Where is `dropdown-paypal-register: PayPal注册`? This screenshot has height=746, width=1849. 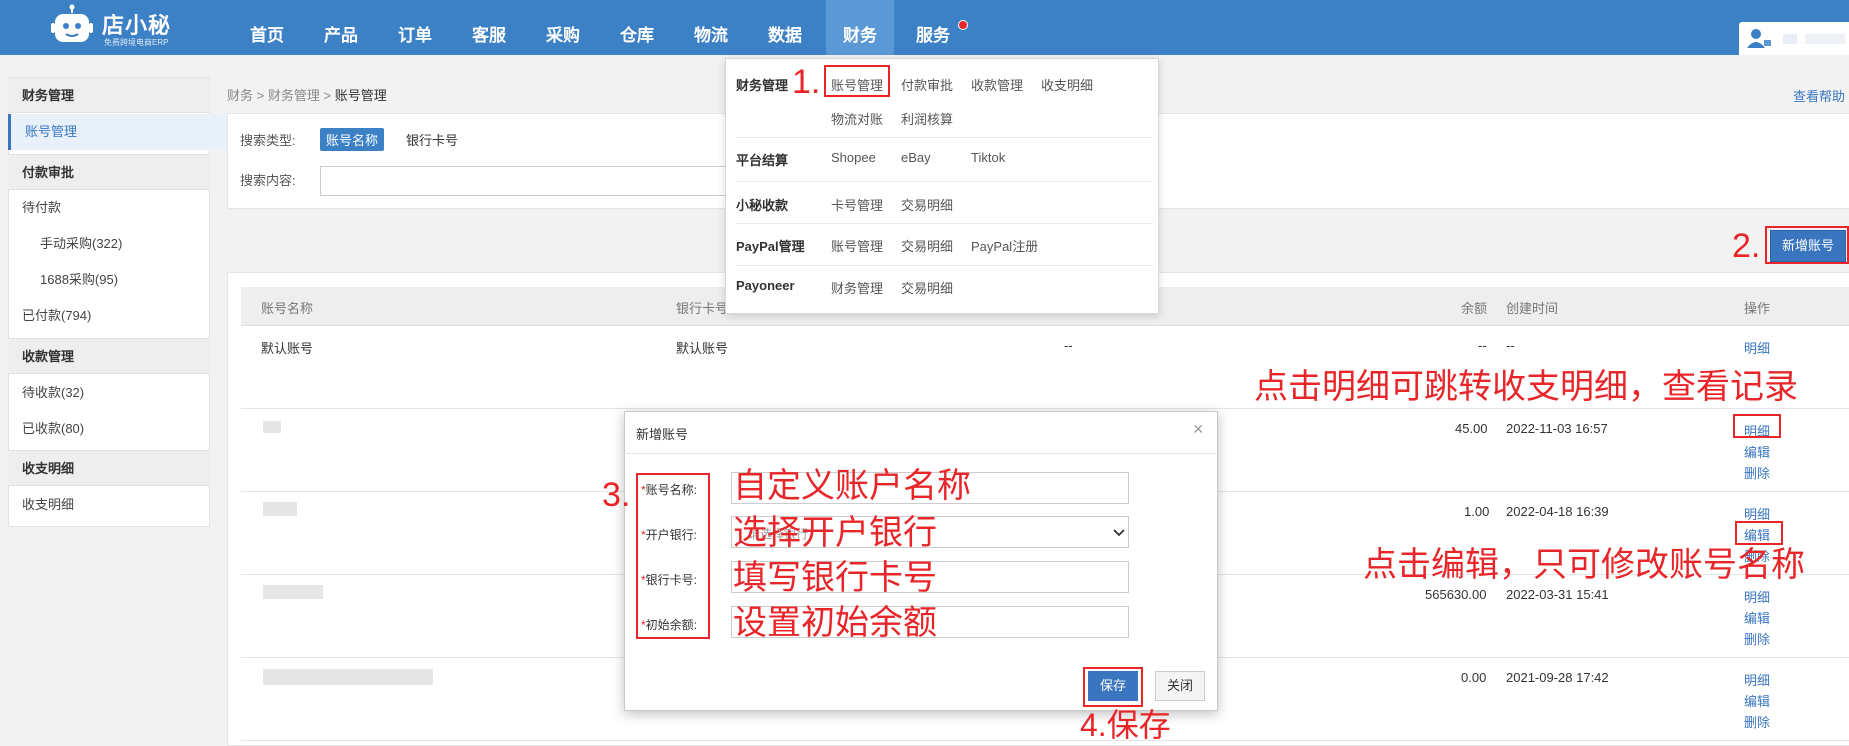 dropdown-paypal-register: PayPal注册 is located at coordinates (1004, 245).